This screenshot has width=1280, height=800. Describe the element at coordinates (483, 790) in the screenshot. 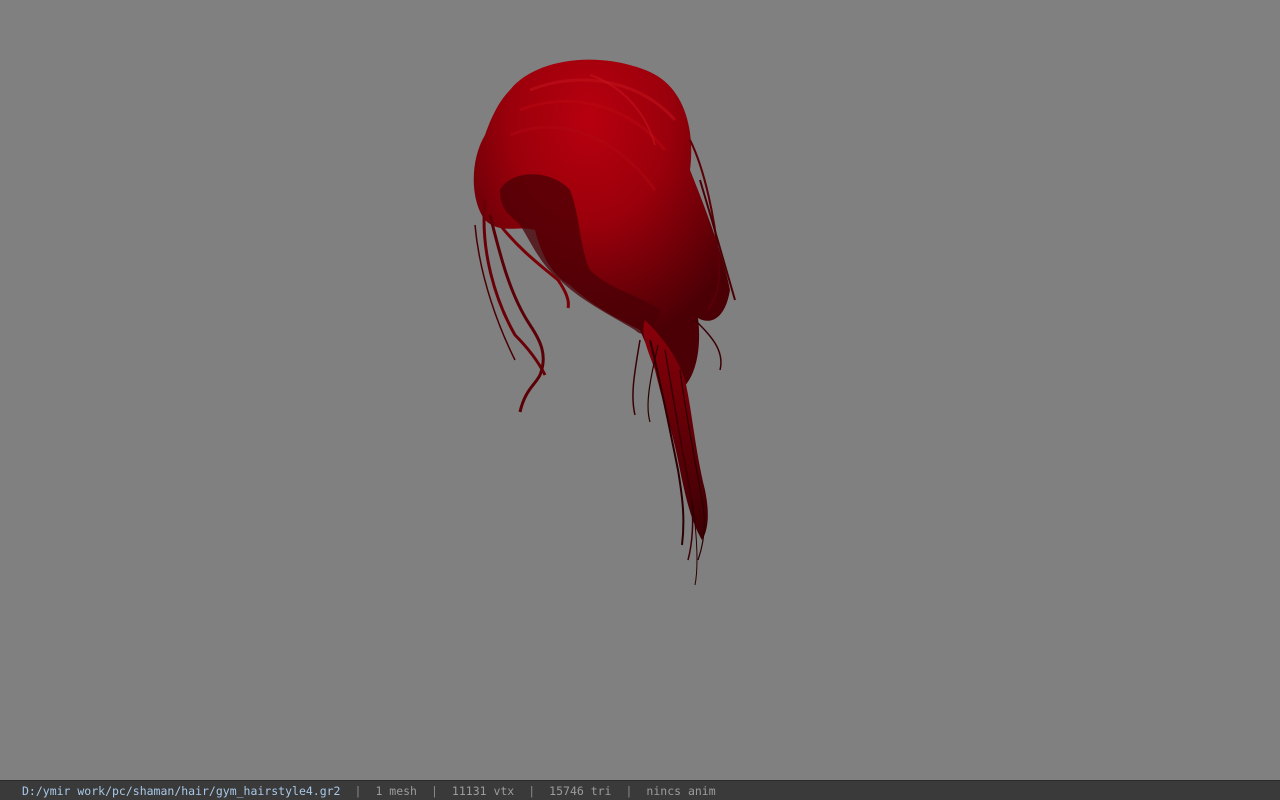

I see `status-vertex-count: 11131 vtx` at that location.